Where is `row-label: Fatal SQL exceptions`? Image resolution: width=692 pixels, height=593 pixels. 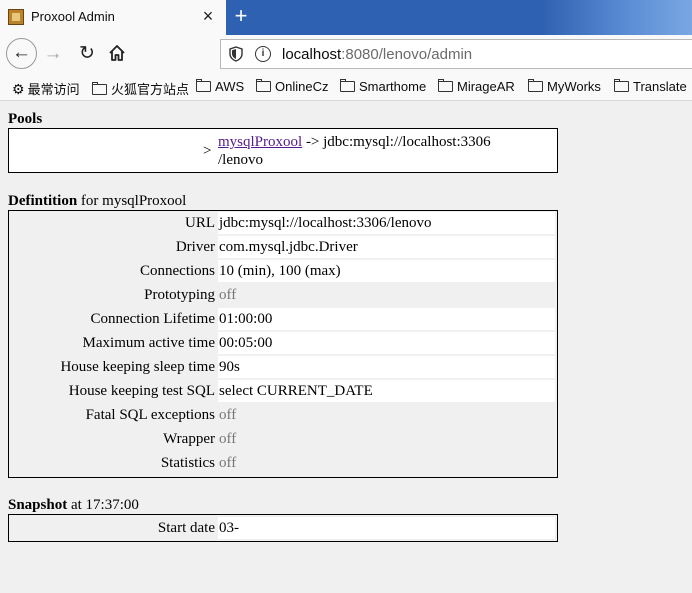
row-label: Fatal SQL exceptions is located at coordinates (150, 415).